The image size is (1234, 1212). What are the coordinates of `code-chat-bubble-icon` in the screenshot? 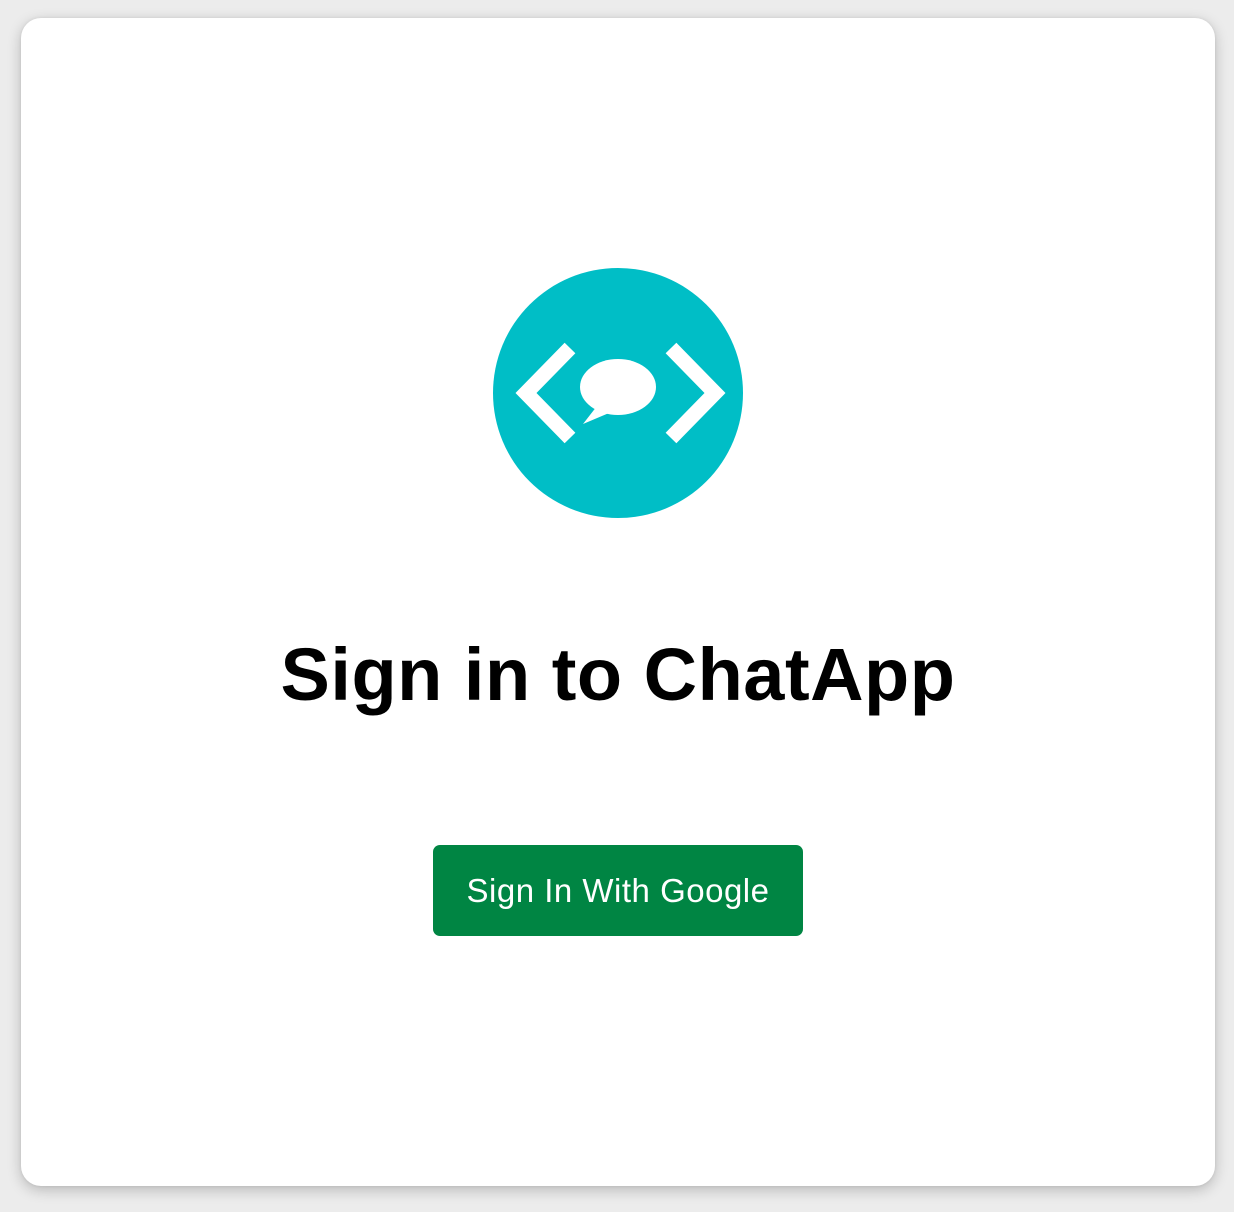 It's located at (618, 393).